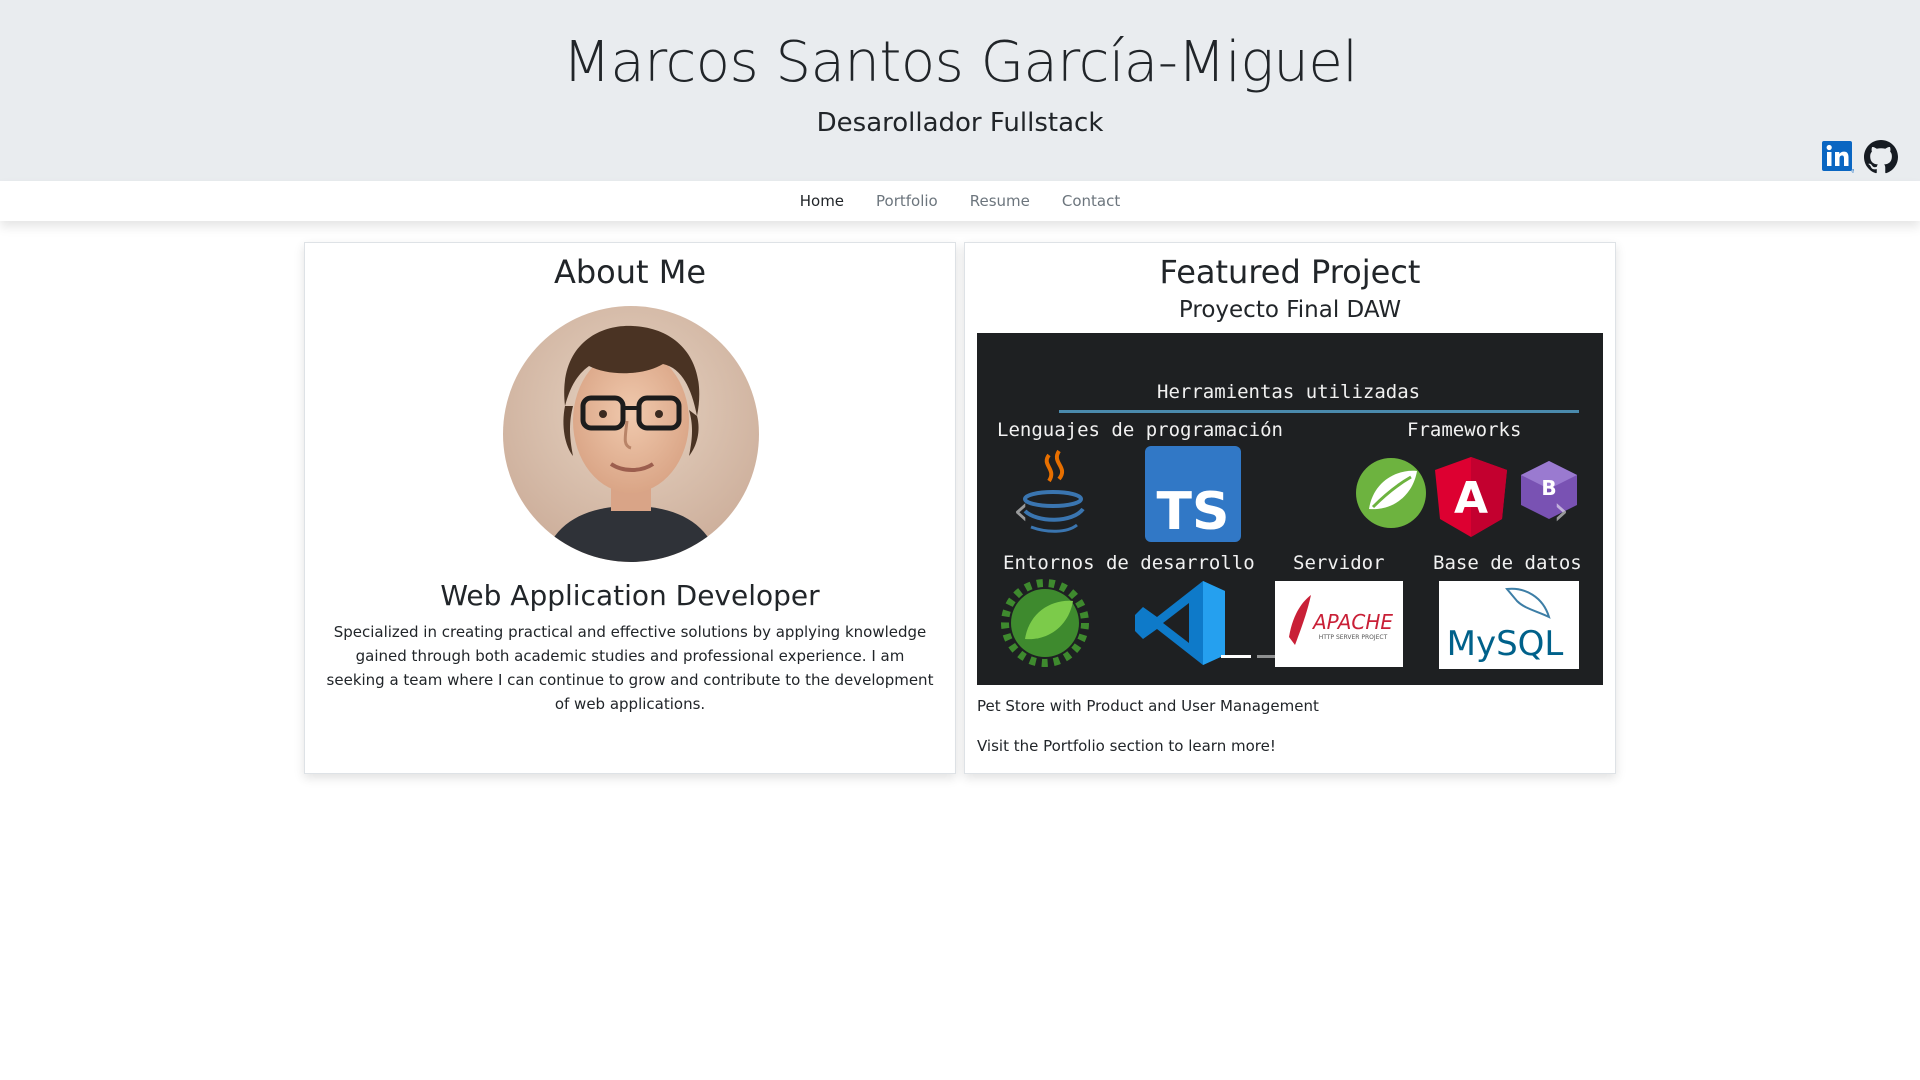 The image size is (1920, 1080). What do you see at coordinates (822, 201) in the screenshot?
I see `nav-home: Home` at bounding box center [822, 201].